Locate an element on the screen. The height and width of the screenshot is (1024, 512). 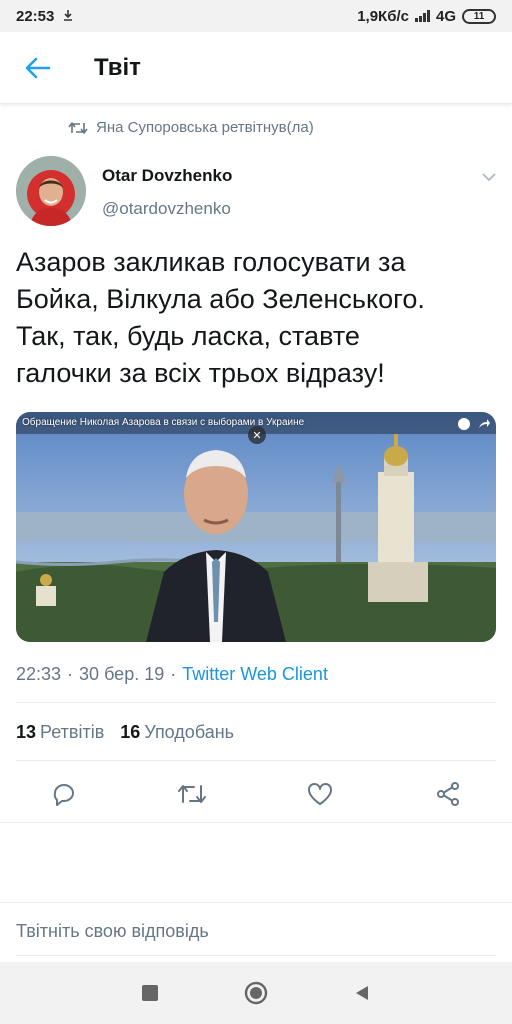
recents-button is located at coordinates (150, 993).